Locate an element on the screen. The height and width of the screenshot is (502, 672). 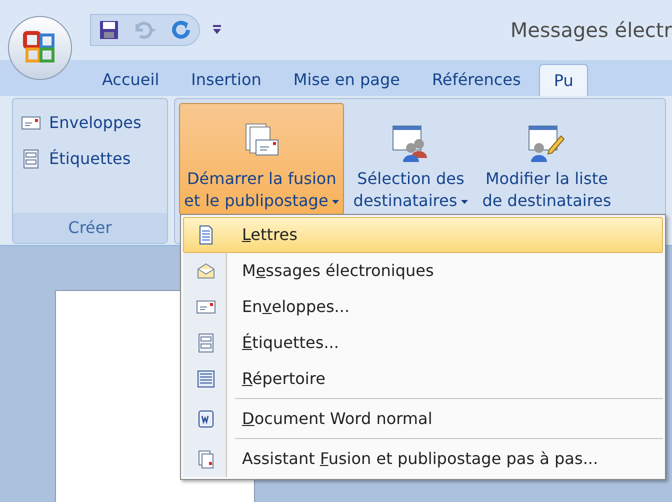
window-title: Messages électr is located at coordinates (591, 30).